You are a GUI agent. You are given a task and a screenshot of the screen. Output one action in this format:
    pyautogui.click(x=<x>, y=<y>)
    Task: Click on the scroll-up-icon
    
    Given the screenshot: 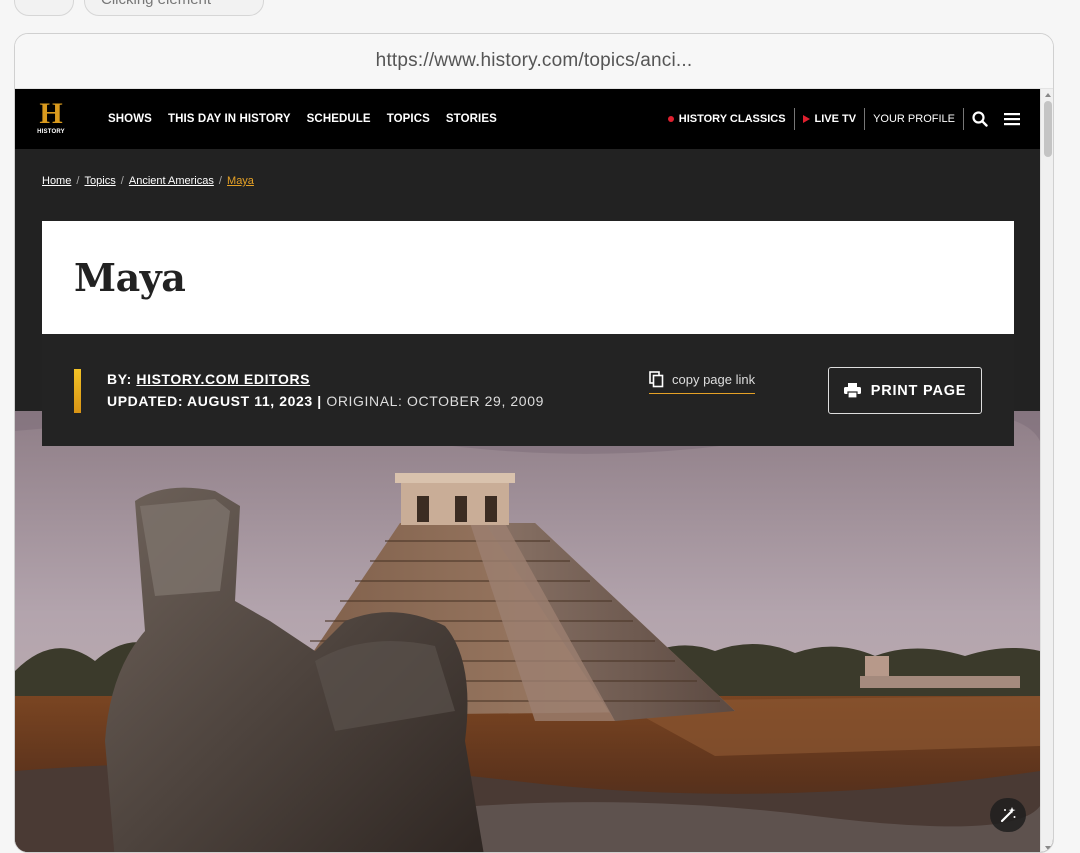 What is the action you would take?
    pyautogui.click(x=1048, y=95)
    